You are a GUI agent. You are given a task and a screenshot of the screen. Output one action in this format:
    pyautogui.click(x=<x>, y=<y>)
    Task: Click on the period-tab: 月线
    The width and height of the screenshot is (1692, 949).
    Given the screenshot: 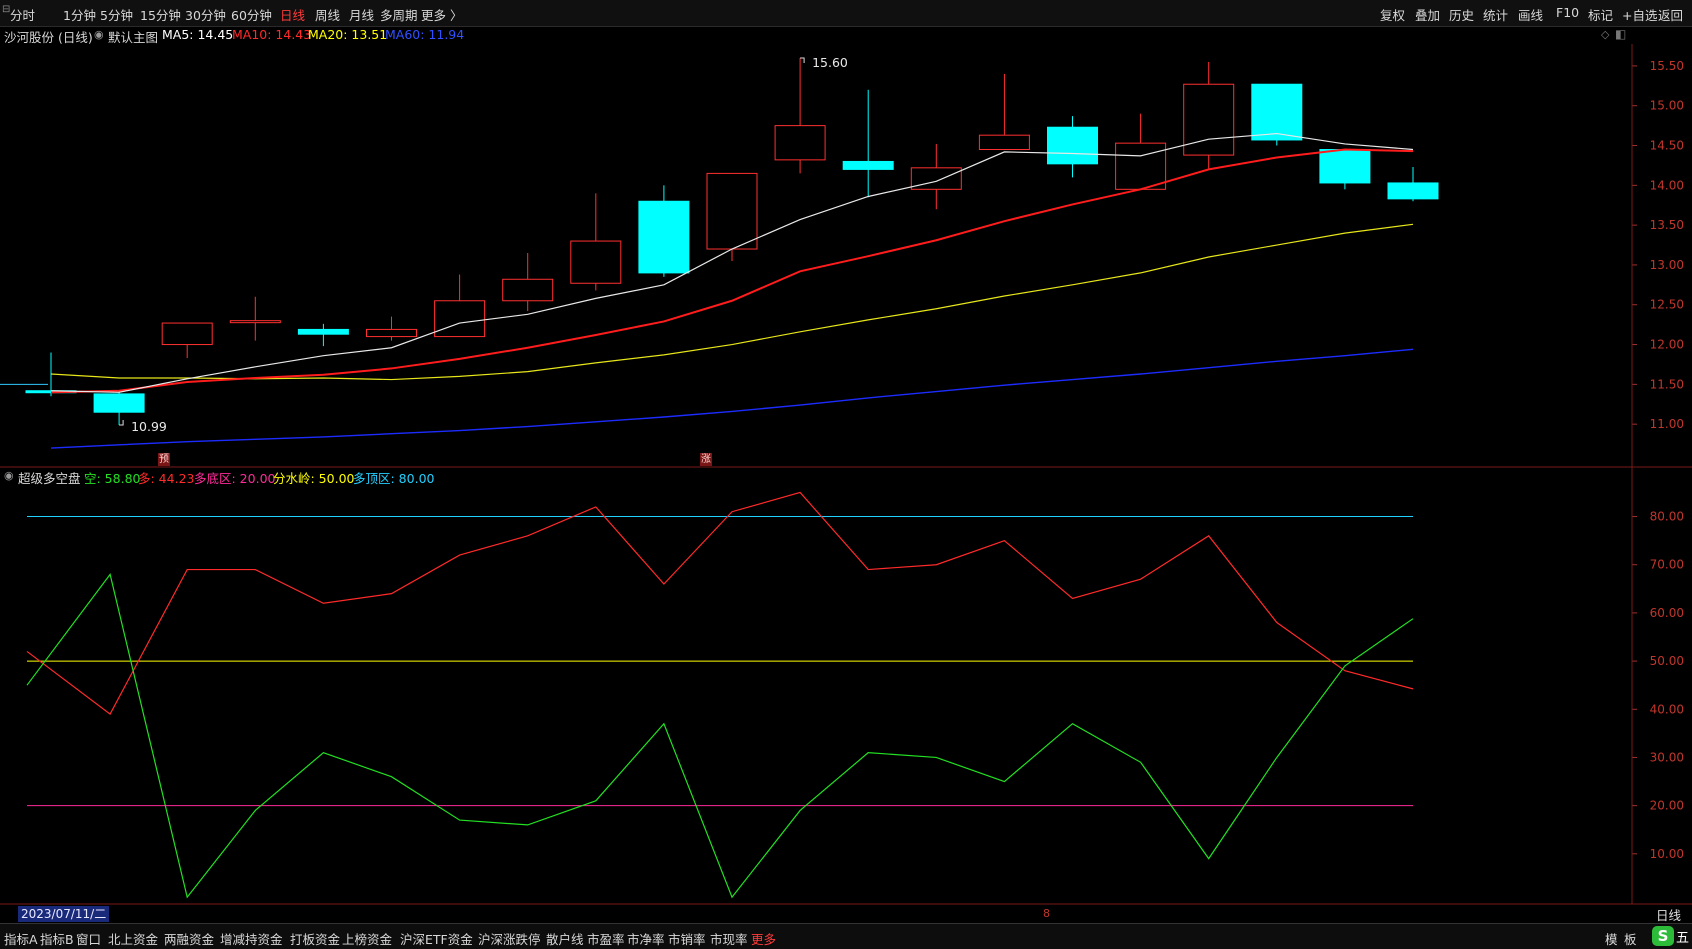 What is the action you would take?
    pyautogui.click(x=361, y=14)
    